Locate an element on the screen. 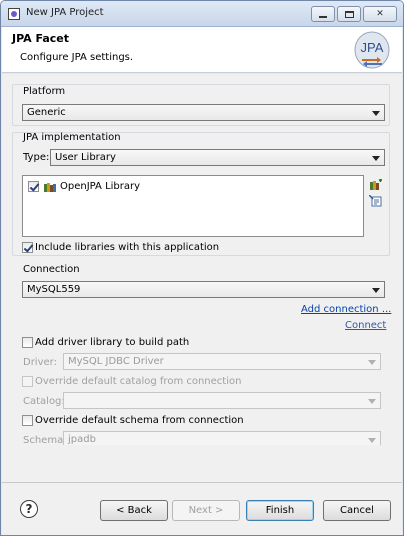 The width and height of the screenshot is (404, 536). maximize-button is located at coordinates (349, 14).